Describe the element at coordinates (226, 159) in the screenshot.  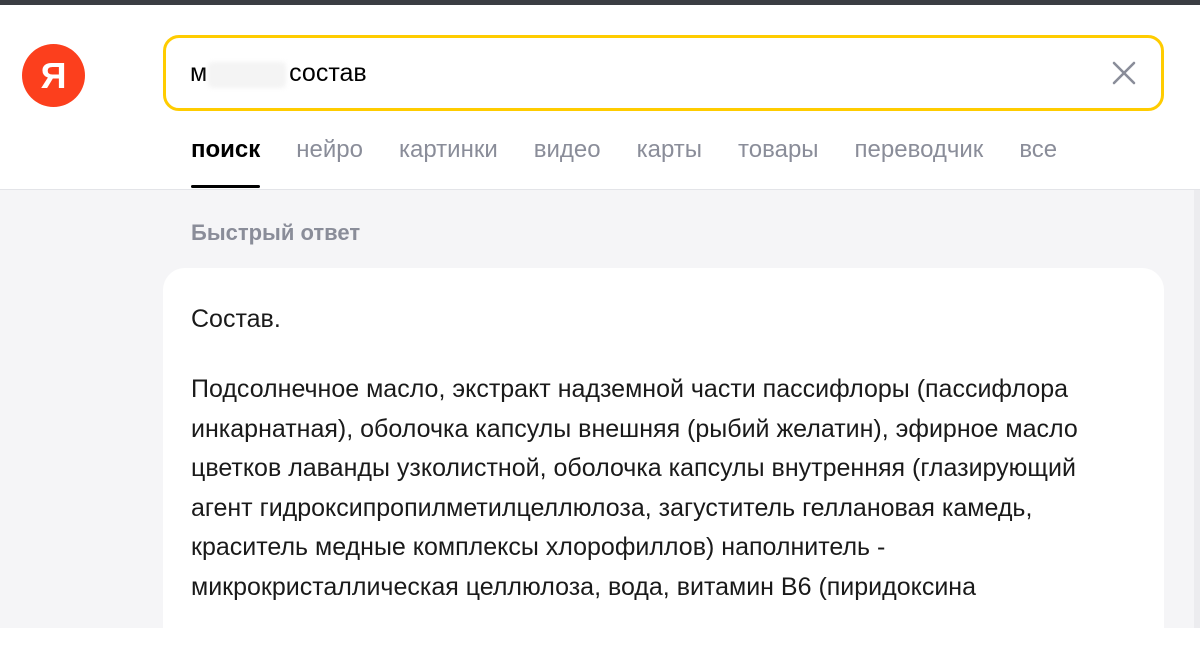
I see `tab-search: поиск` at that location.